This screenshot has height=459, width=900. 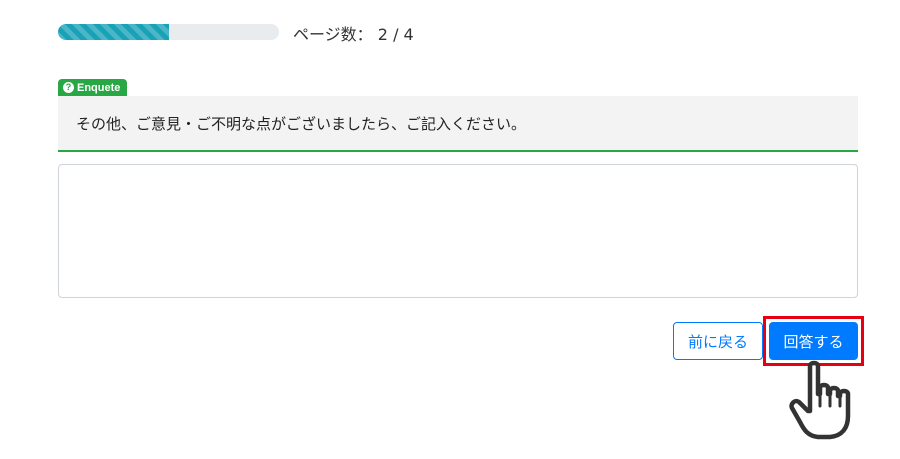 I want to click on question-box: その他、ご意見・ご不明な点がございましたら、ご記入ください。, so click(x=458, y=124).